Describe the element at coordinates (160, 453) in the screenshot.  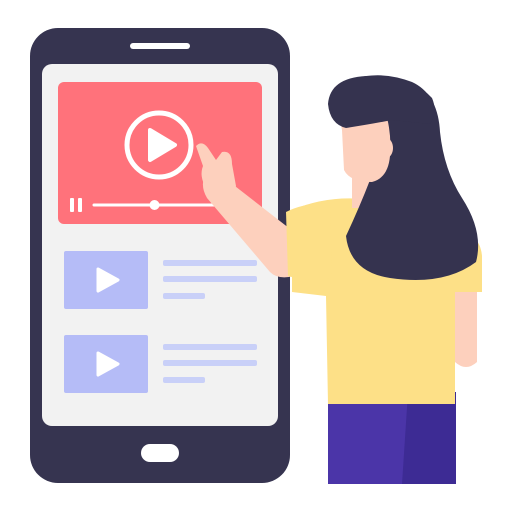
I see `home-button` at that location.